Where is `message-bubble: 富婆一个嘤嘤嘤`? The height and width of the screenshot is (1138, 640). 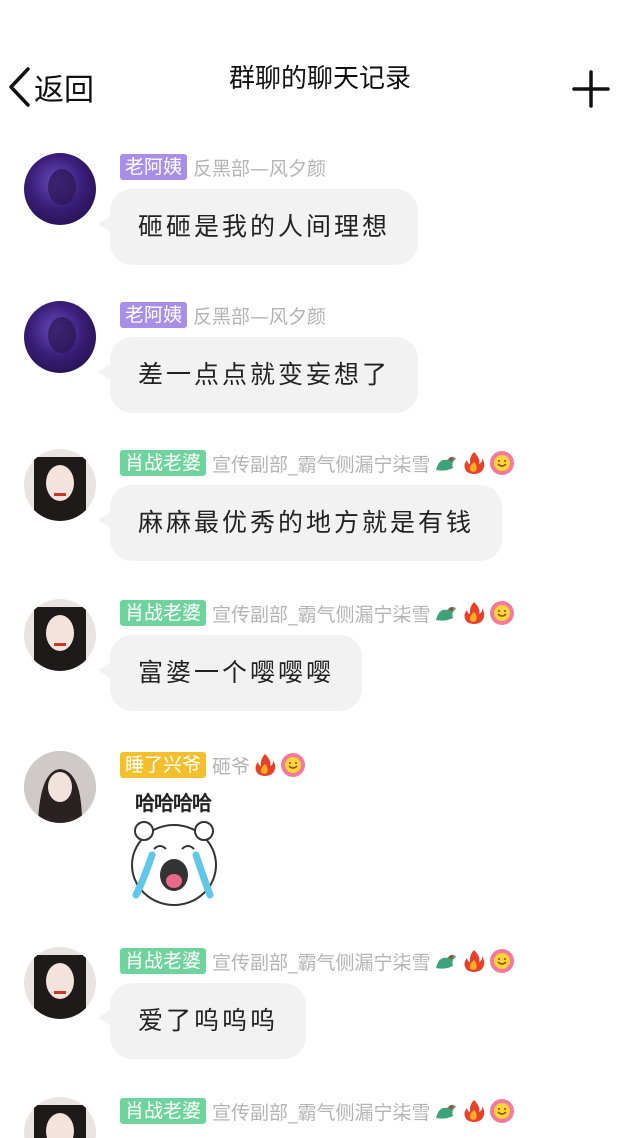 message-bubble: 富婆一个嘤嘤嘤 is located at coordinates (236, 673).